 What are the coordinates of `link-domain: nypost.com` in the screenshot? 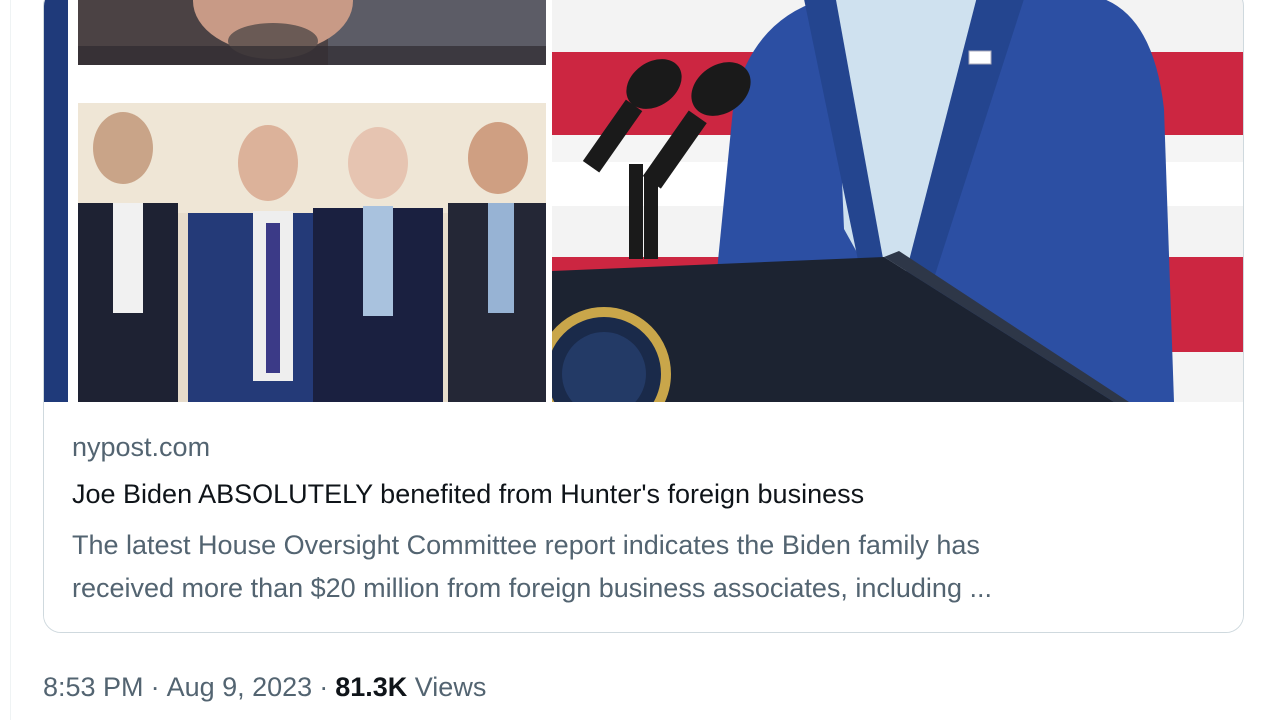 It's located at (141, 447).